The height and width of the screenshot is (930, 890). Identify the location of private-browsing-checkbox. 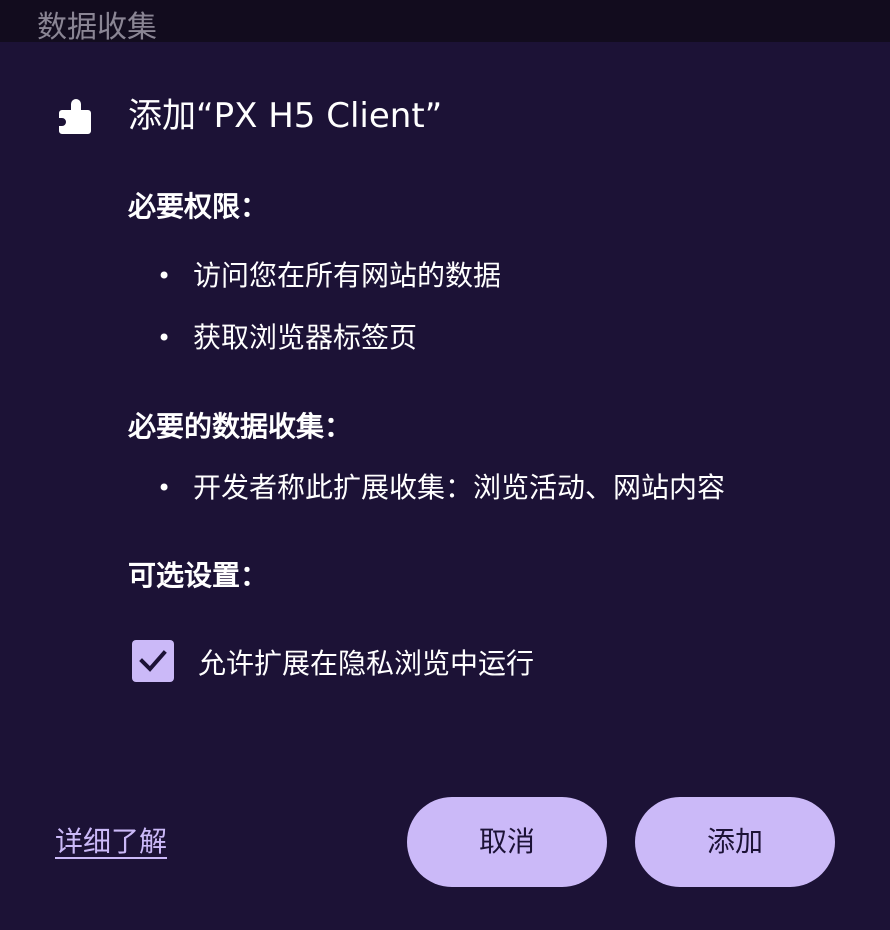
(153, 661).